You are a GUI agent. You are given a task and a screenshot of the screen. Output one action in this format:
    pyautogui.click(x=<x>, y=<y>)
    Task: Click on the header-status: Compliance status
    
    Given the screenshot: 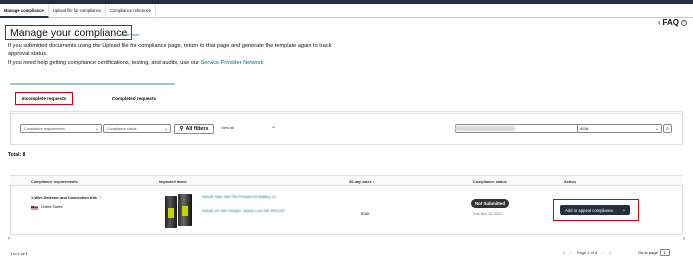 What is the action you would take?
    pyautogui.click(x=490, y=182)
    